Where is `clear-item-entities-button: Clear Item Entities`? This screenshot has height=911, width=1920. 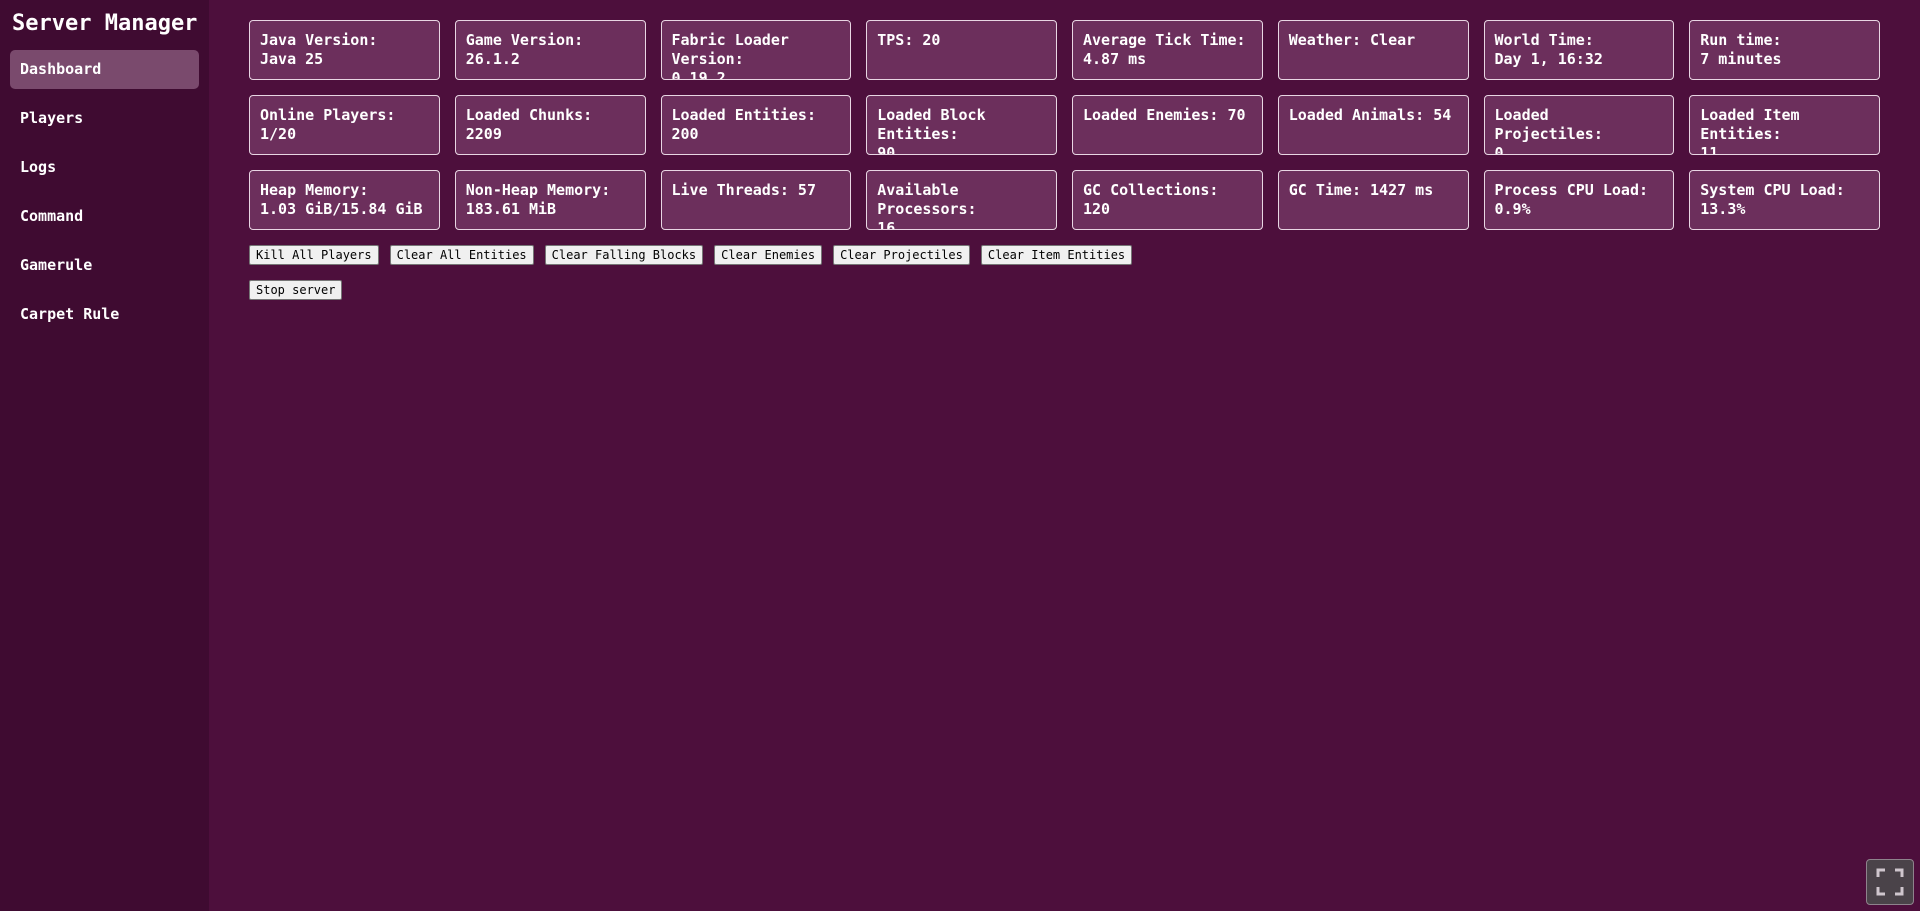
clear-item-entities-button: Clear Item Entities is located at coordinates (1056, 255).